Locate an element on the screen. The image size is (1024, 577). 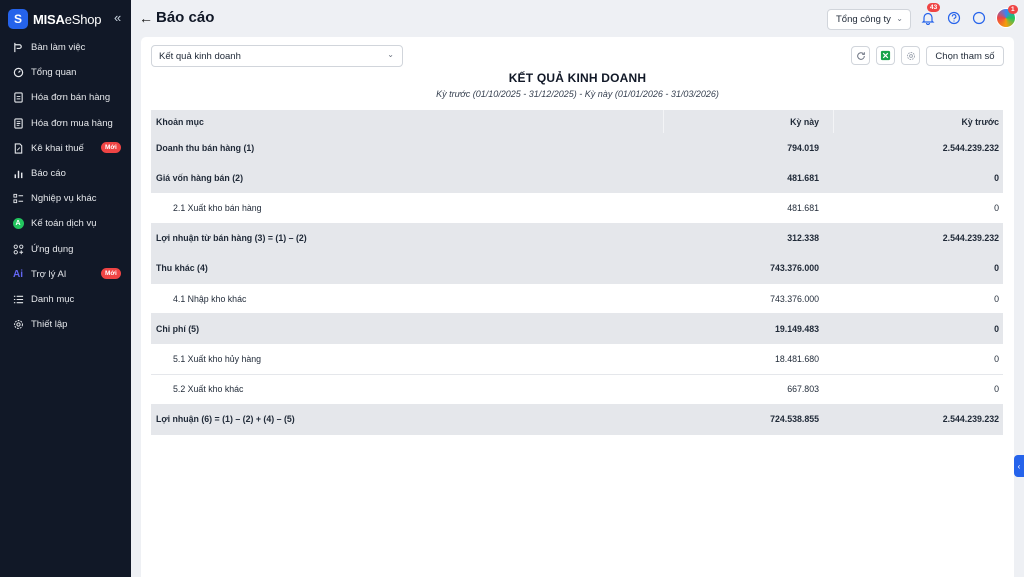
bar-chart-icon is located at coordinates (18, 174).